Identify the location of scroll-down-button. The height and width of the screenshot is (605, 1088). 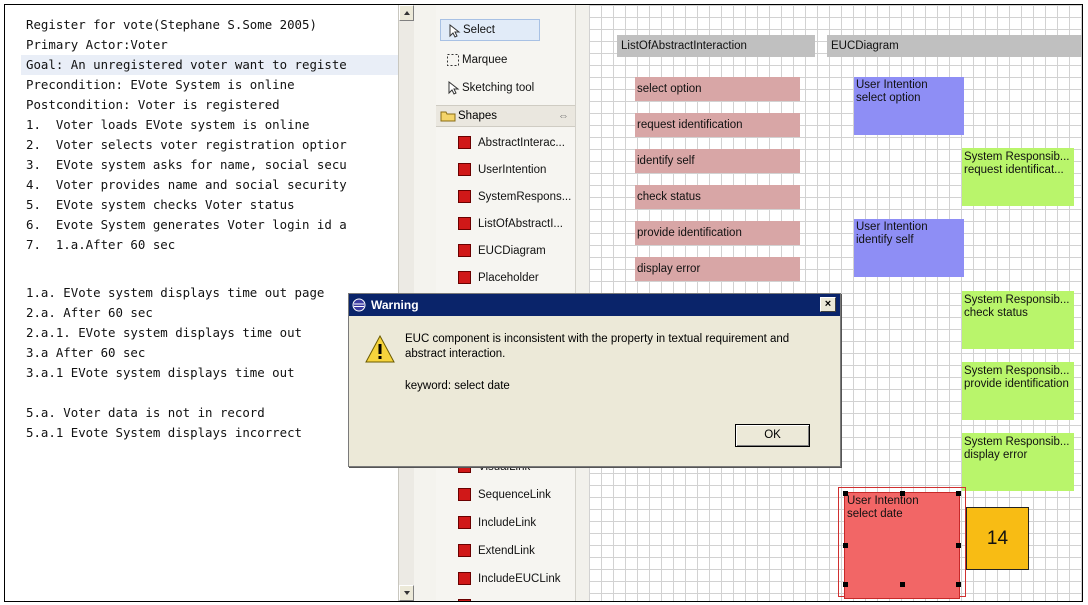
(406, 593).